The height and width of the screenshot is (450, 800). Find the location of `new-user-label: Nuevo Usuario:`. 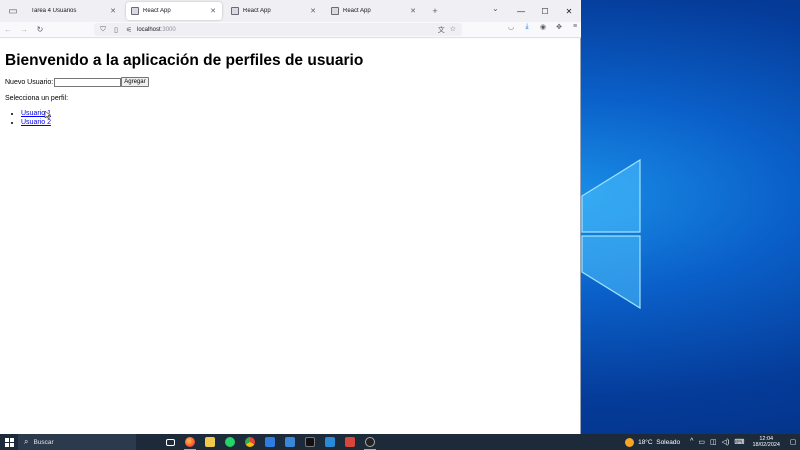

new-user-label: Nuevo Usuario: is located at coordinates (29, 82).